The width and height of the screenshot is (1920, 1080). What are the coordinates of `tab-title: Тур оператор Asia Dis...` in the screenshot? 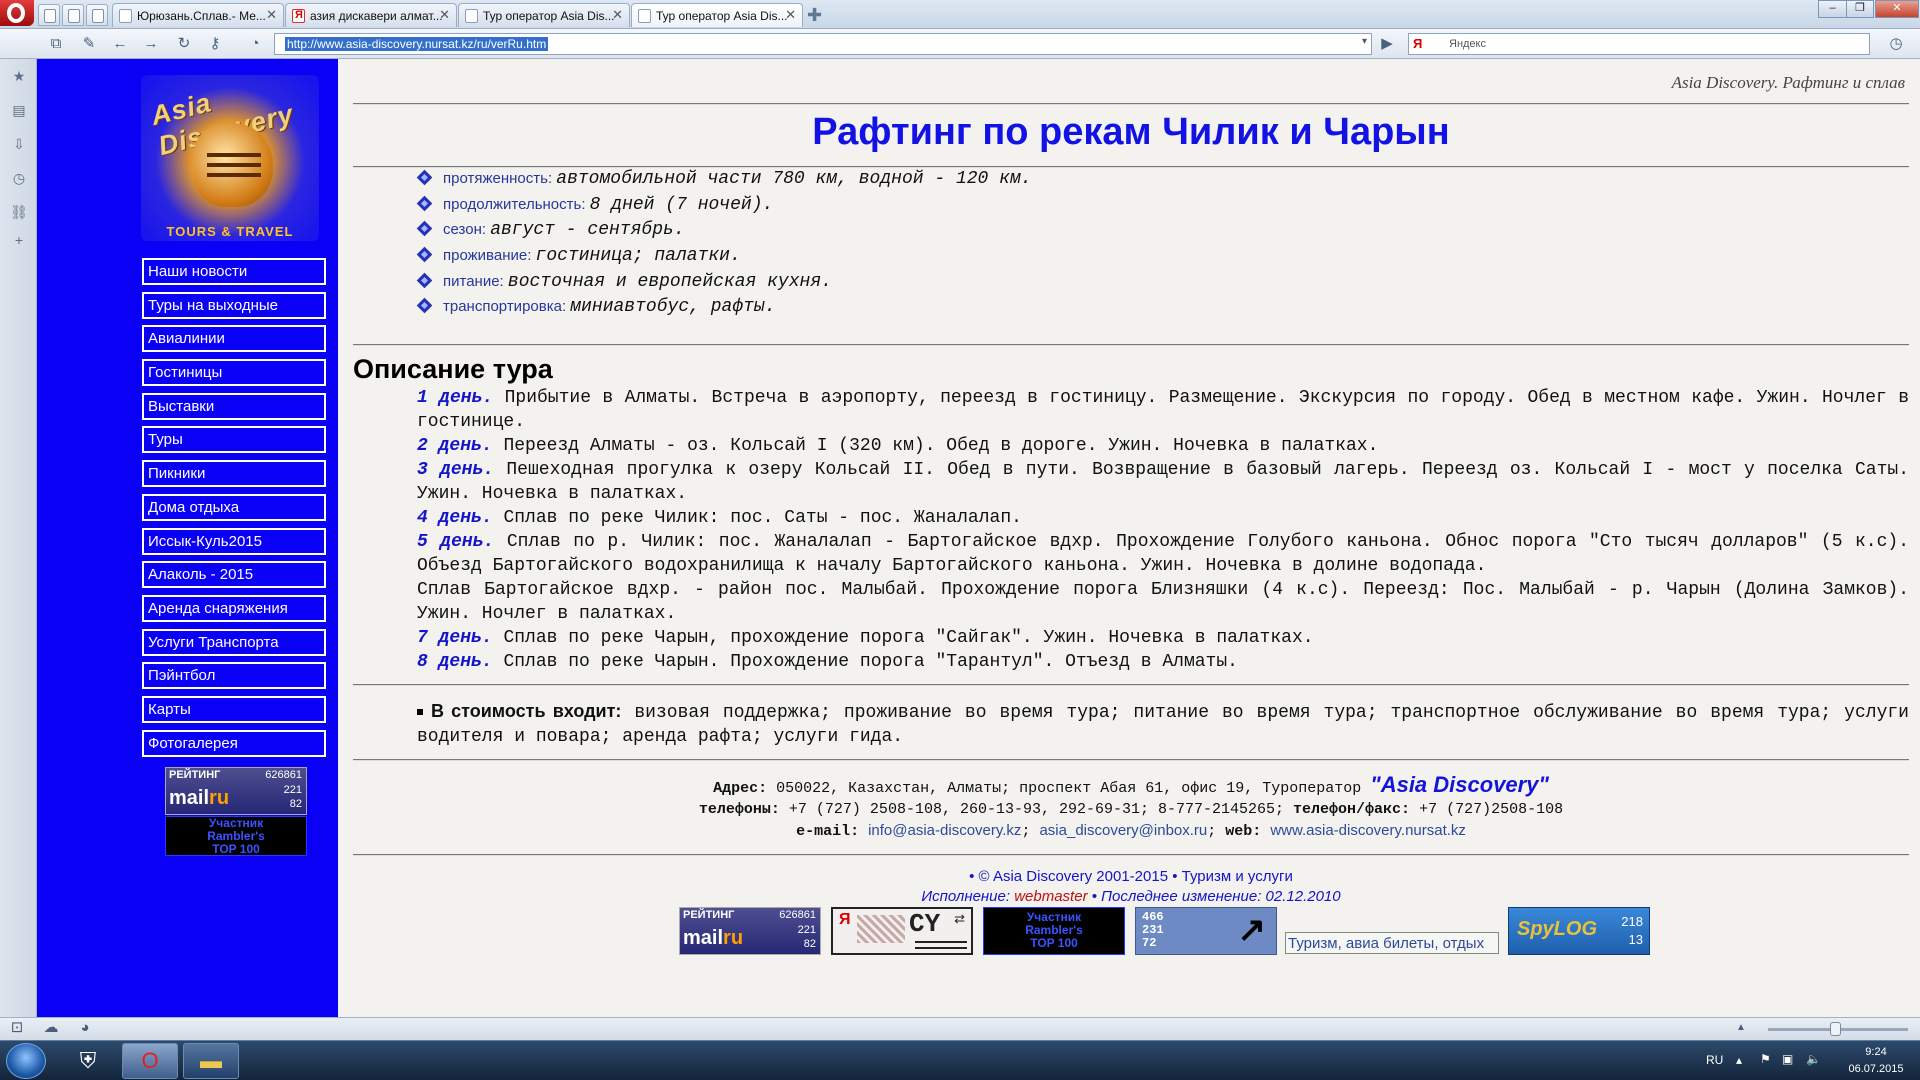 It's located at (722, 16).